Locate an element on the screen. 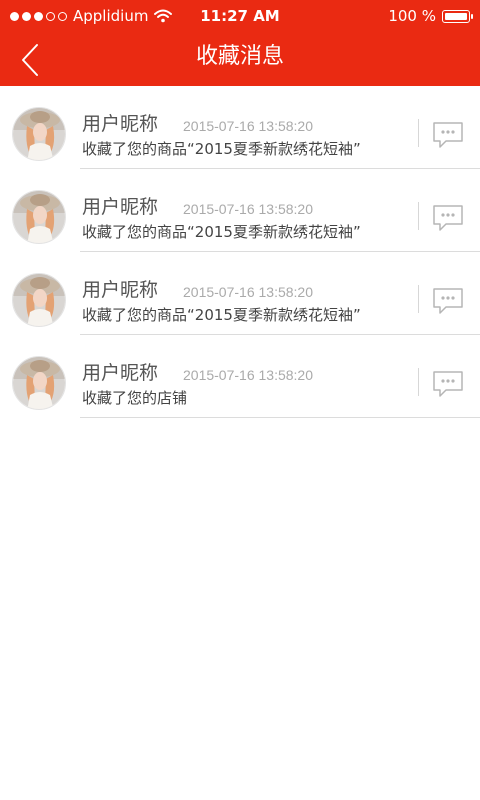 The image size is (480, 800). status-bar: Applidium 11:27 AM 100 % is located at coordinates (240, 17).